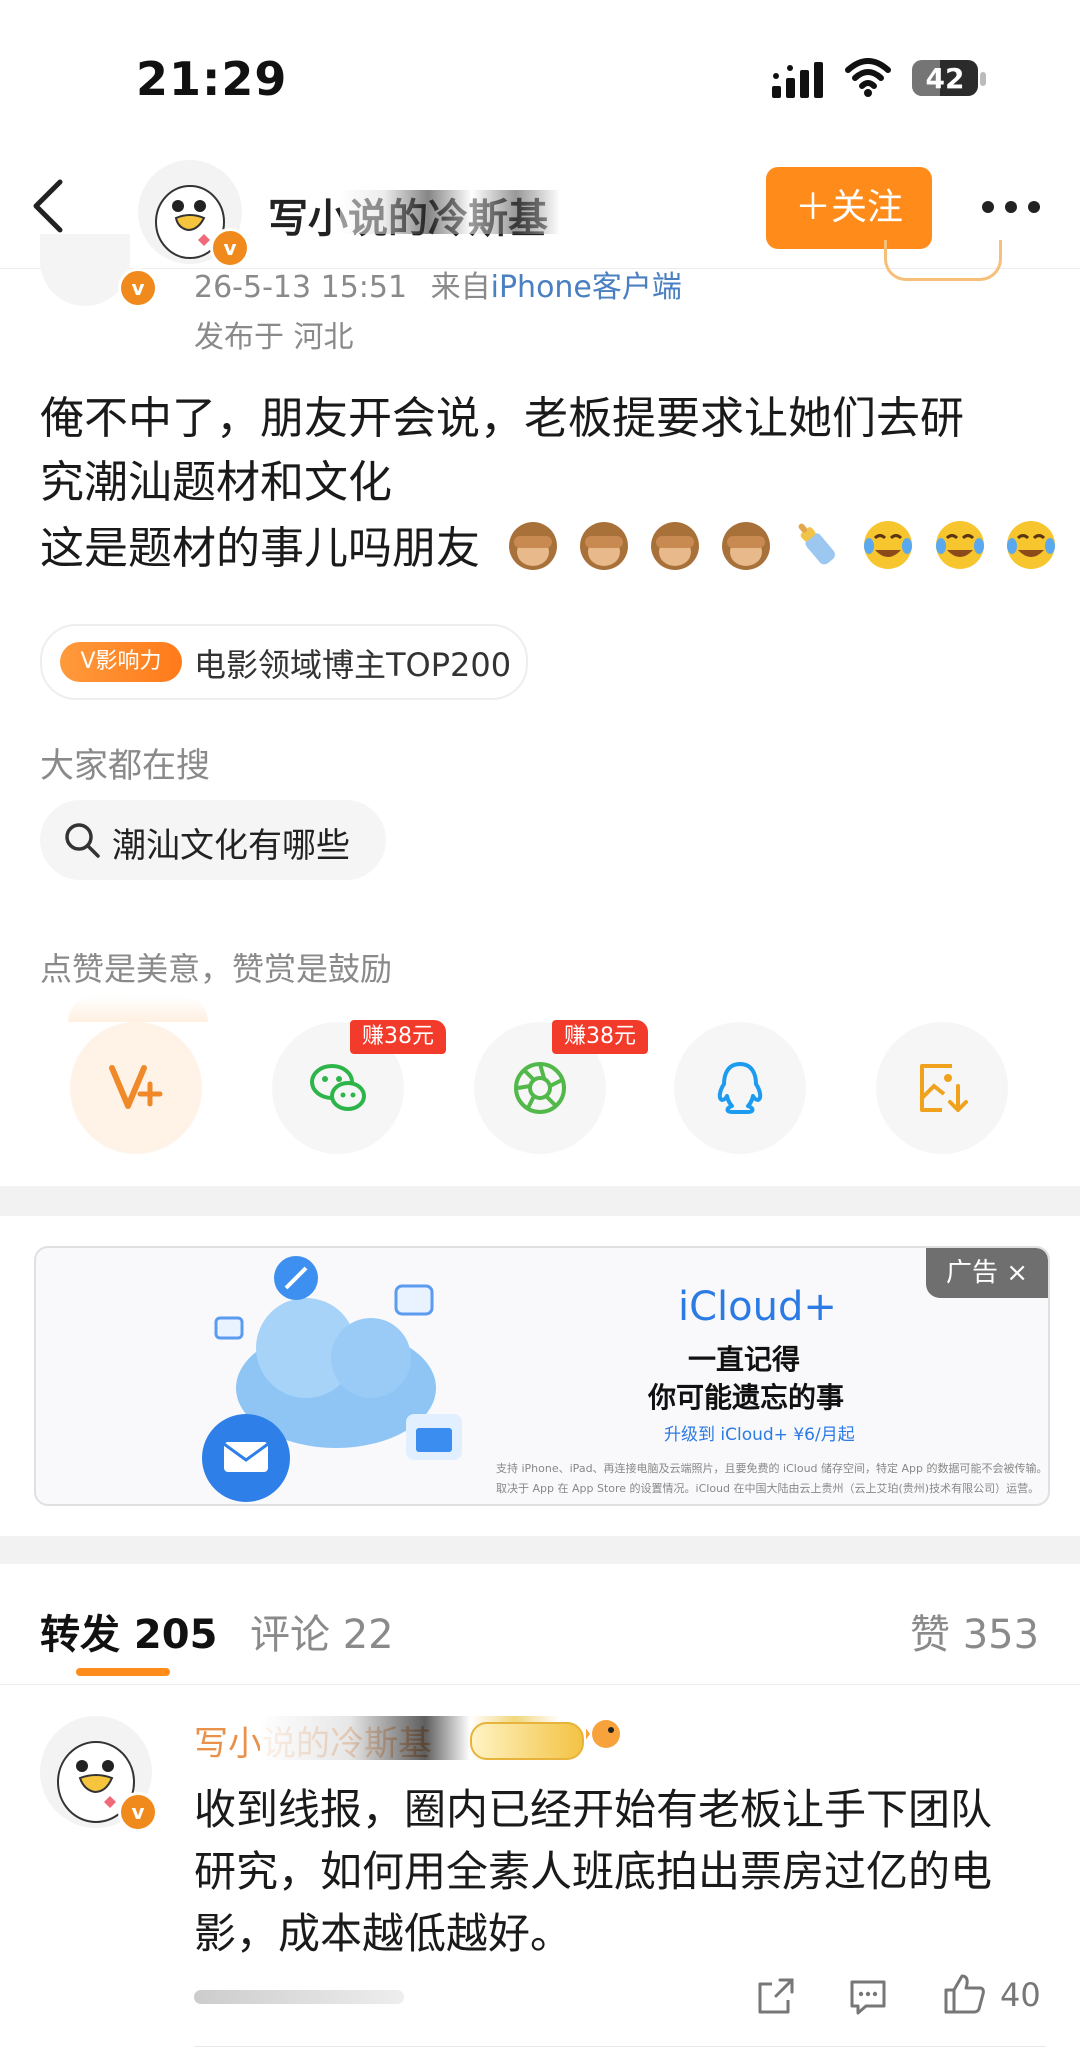 The height and width of the screenshot is (2069, 1080). Describe the element at coordinates (450, 212) in the screenshot. I see `name-redaction` at that location.